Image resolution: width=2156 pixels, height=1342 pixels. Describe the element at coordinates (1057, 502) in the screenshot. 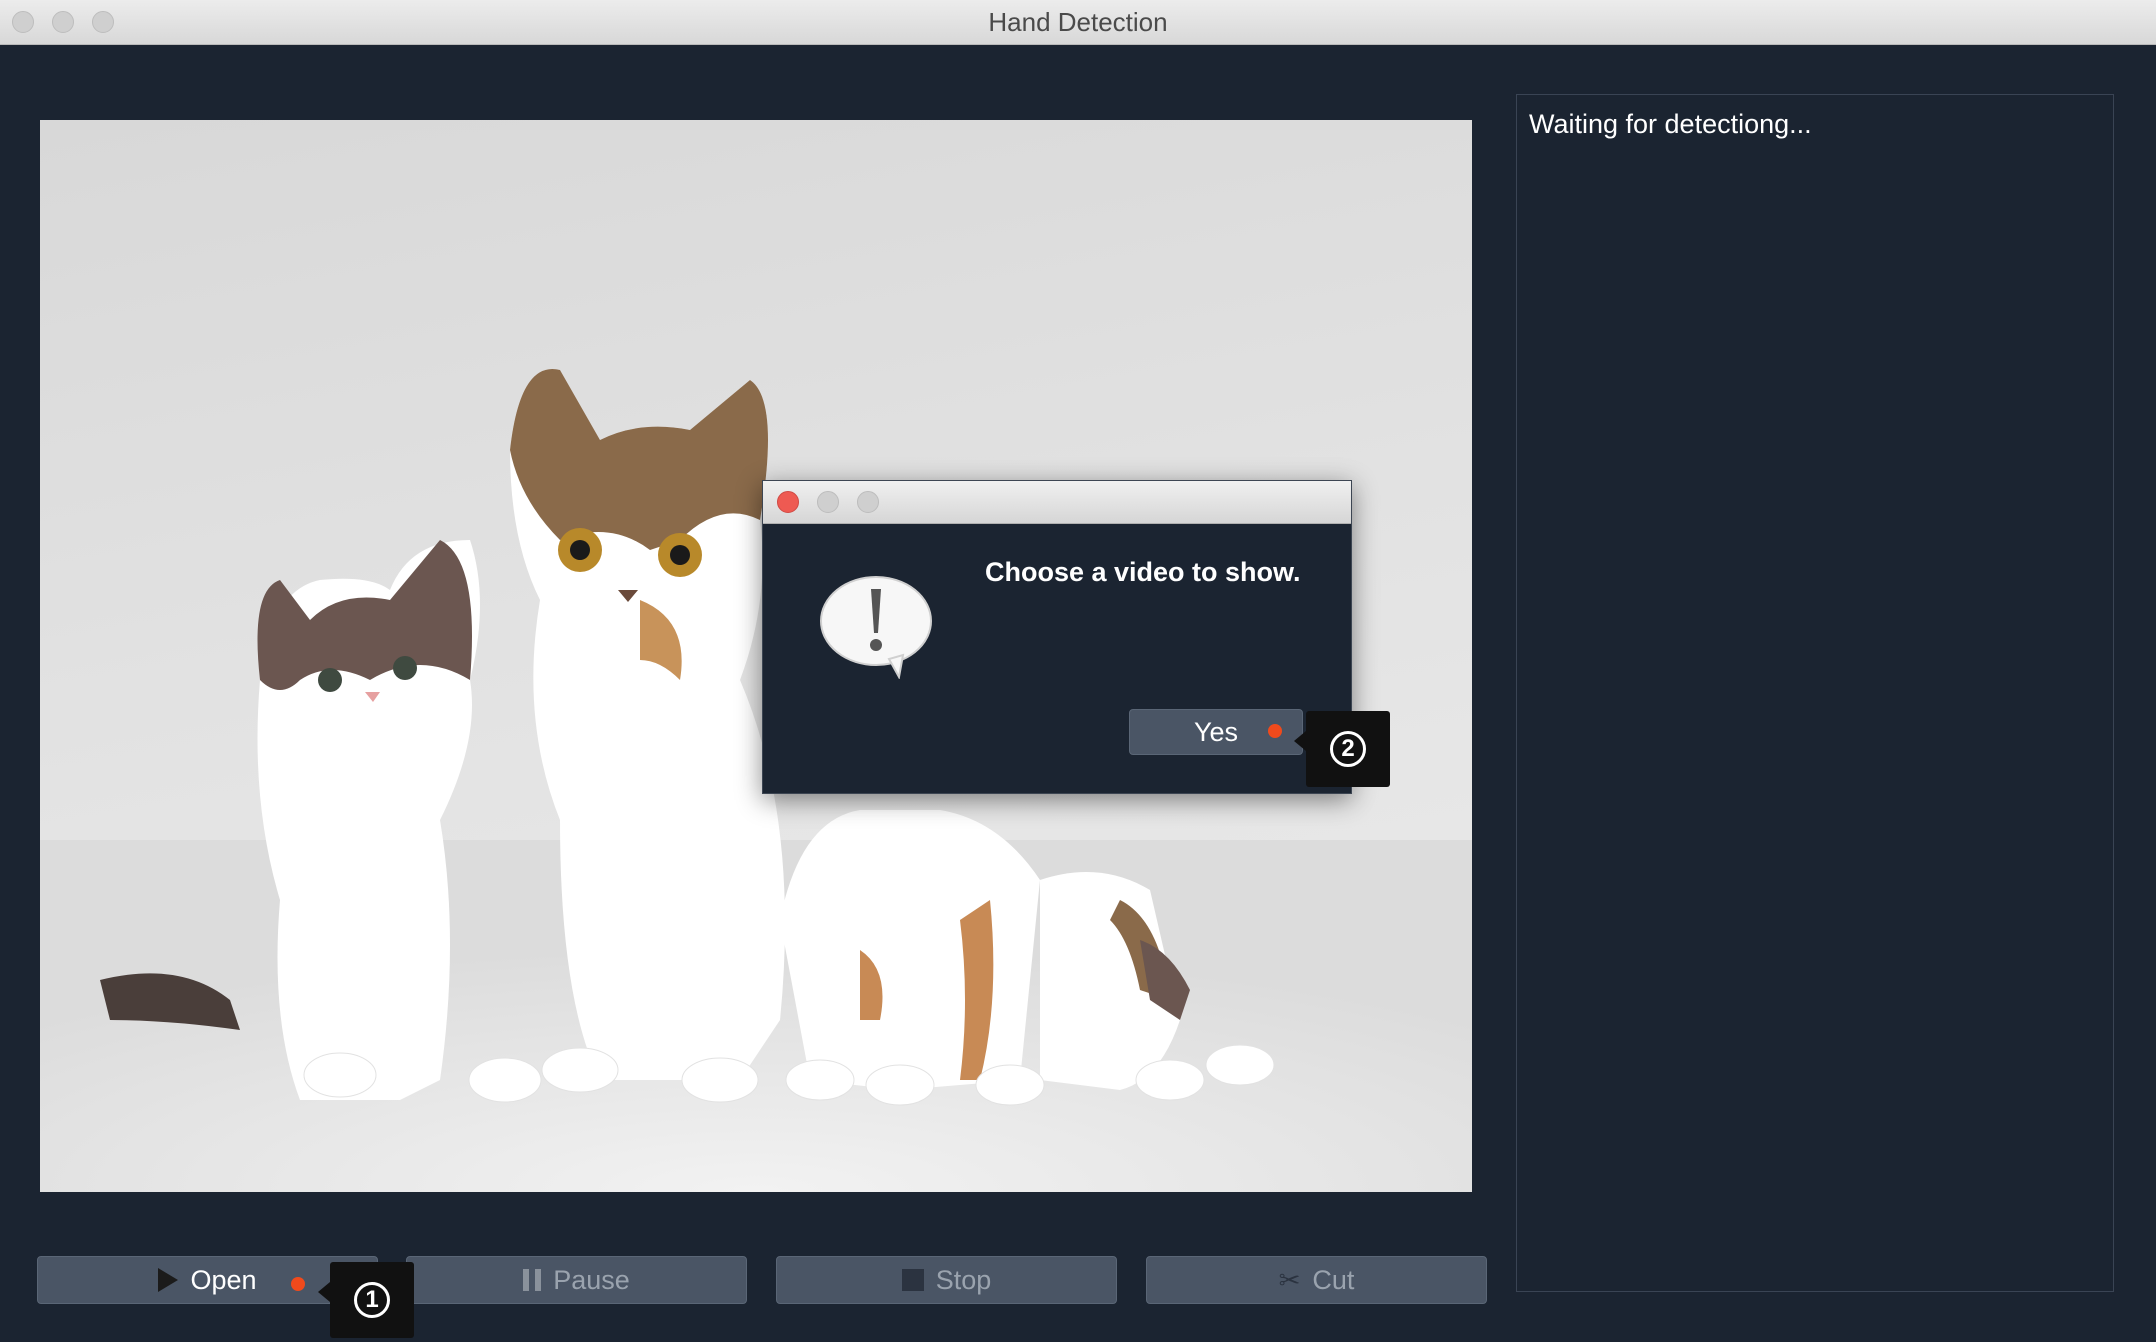

I see `dialog-titlebar` at that location.